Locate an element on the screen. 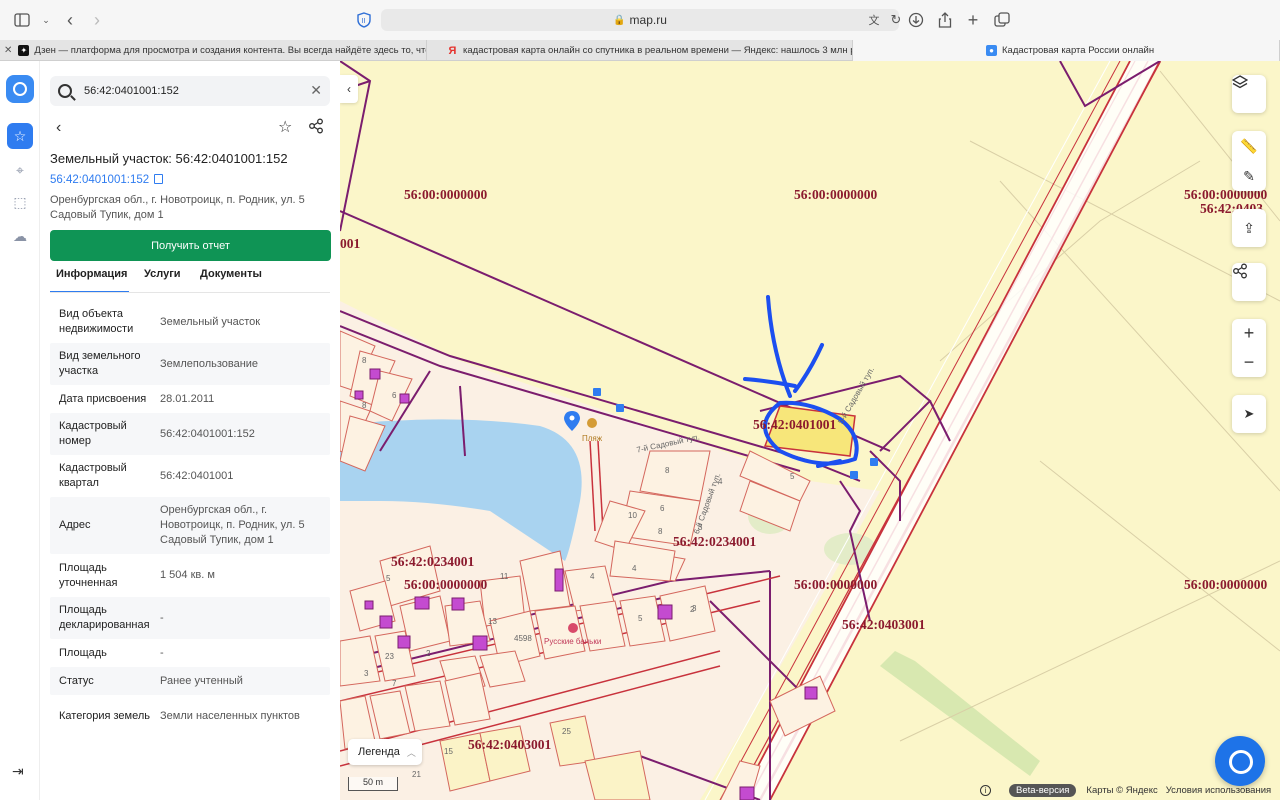 The image size is (1280, 800). map-ru-logo is located at coordinates (20, 89).